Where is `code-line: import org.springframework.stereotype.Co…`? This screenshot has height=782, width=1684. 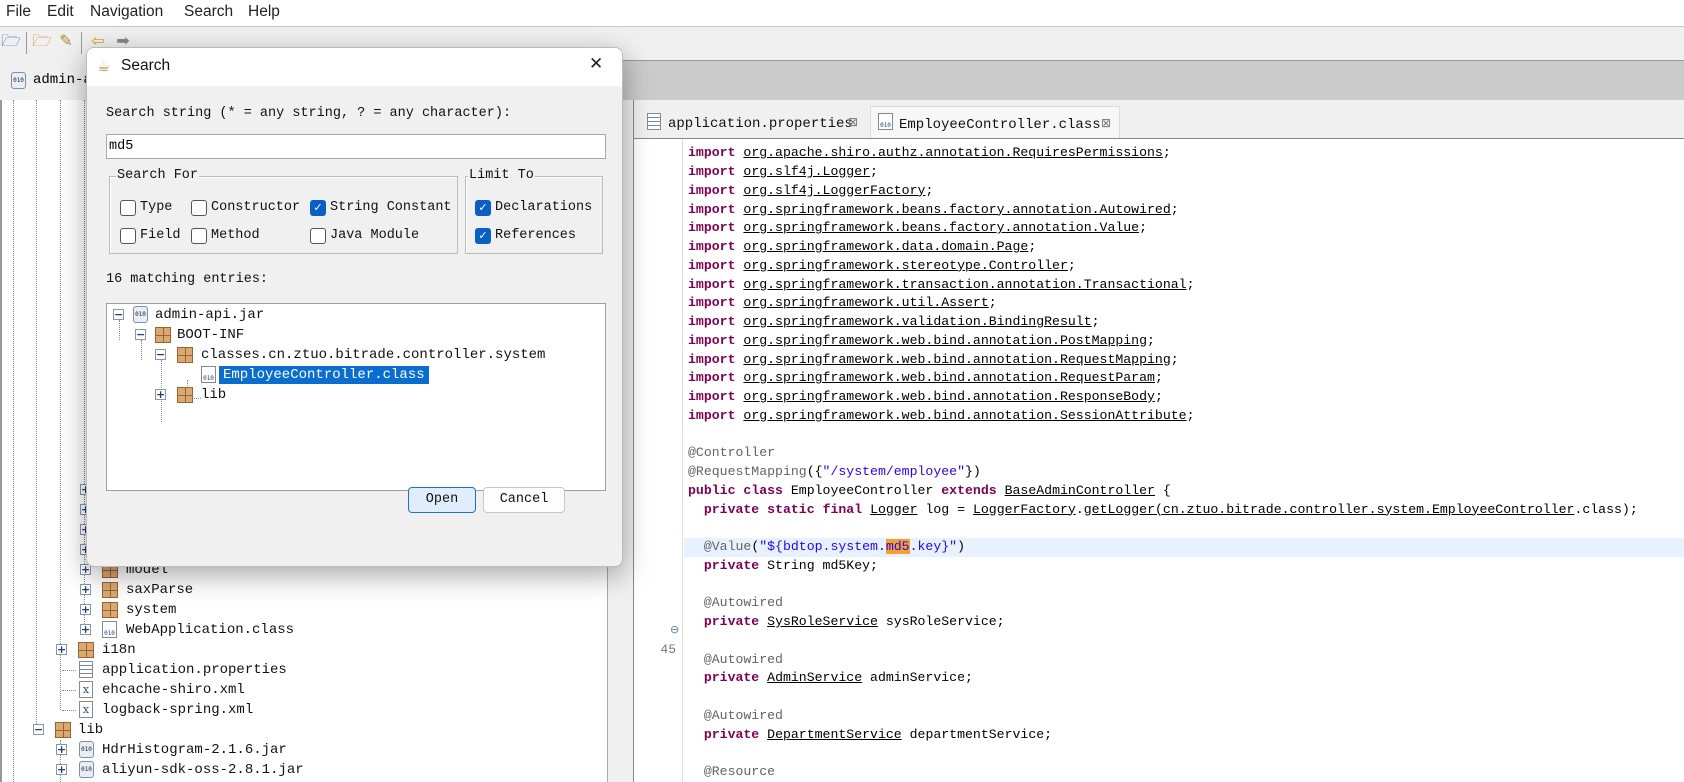
code-line: import org.springframework.stereotype.Co… is located at coordinates (1184, 266).